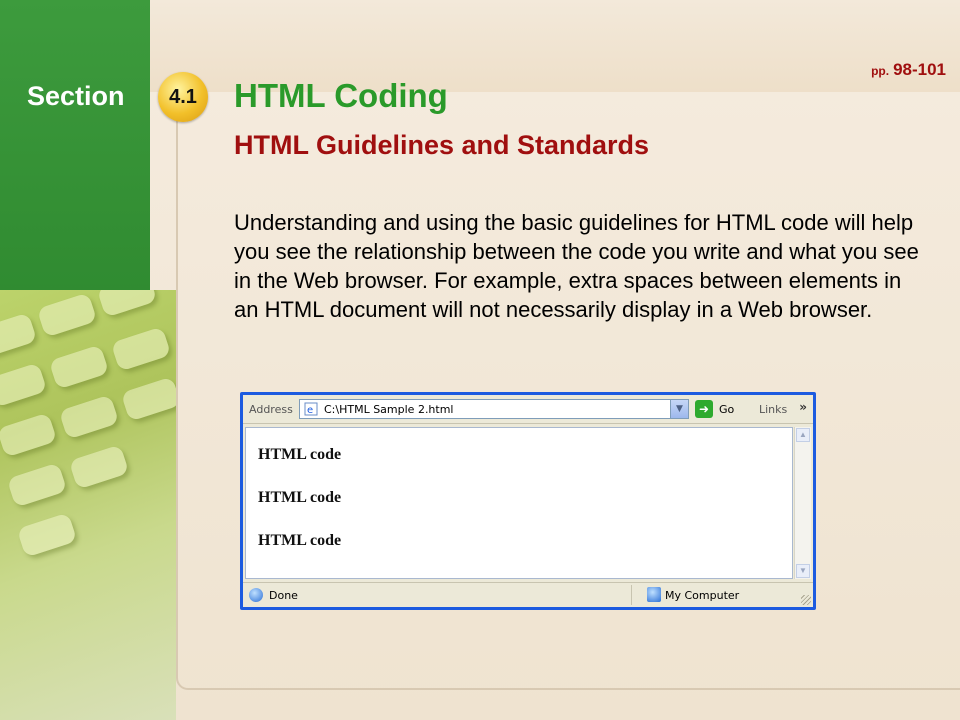 This screenshot has width=960, height=720. I want to click on my-computer-icon, so click(654, 594).